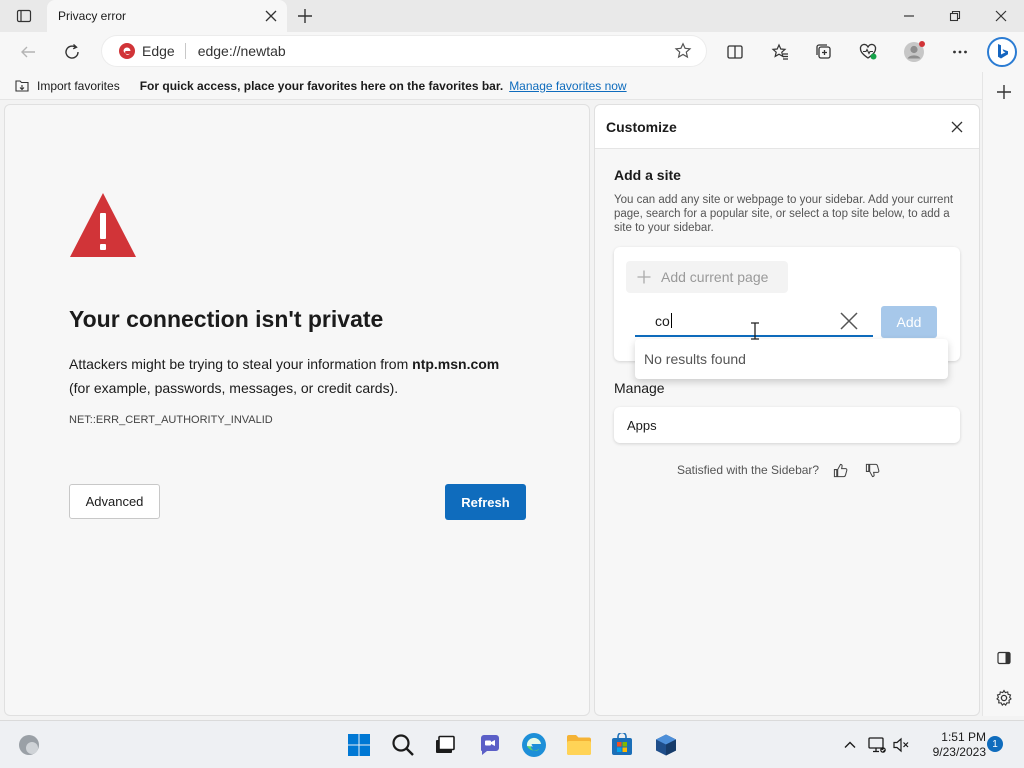 This screenshot has width=1024, height=768. I want to click on address-bar: Edge edge://newtab, so click(404, 51).